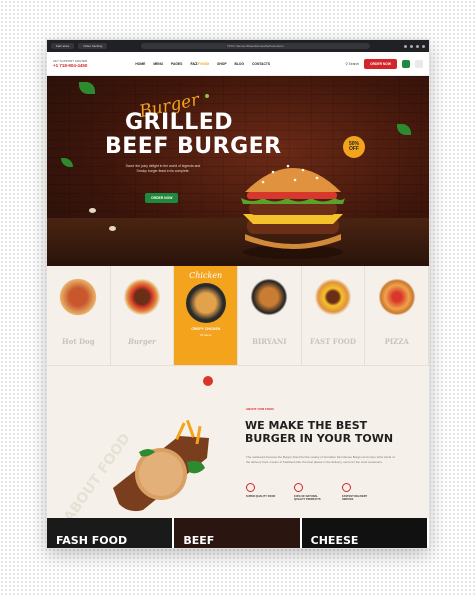  I want to click on logo-main: FAZ, so click(194, 63).